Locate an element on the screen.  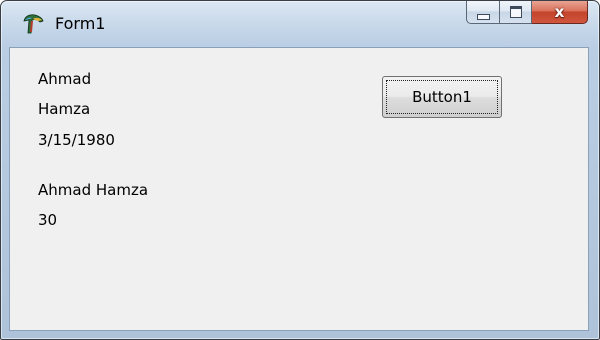
label-last-name: Hamza is located at coordinates (64, 109).